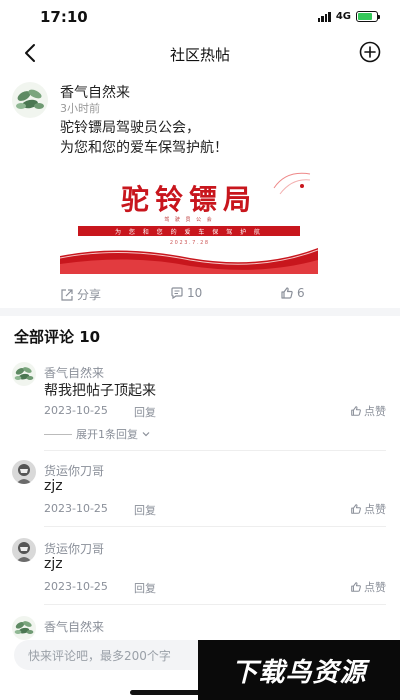 The width and height of the screenshot is (400, 700). Describe the element at coordinates (58, 434) in the screenshot. I see `expand-line` at that location.